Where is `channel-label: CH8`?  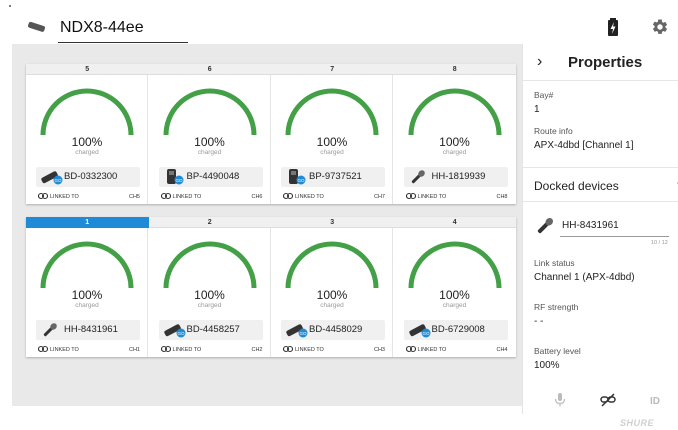
channel-label: CH8 is located at coordinates (502, 197).